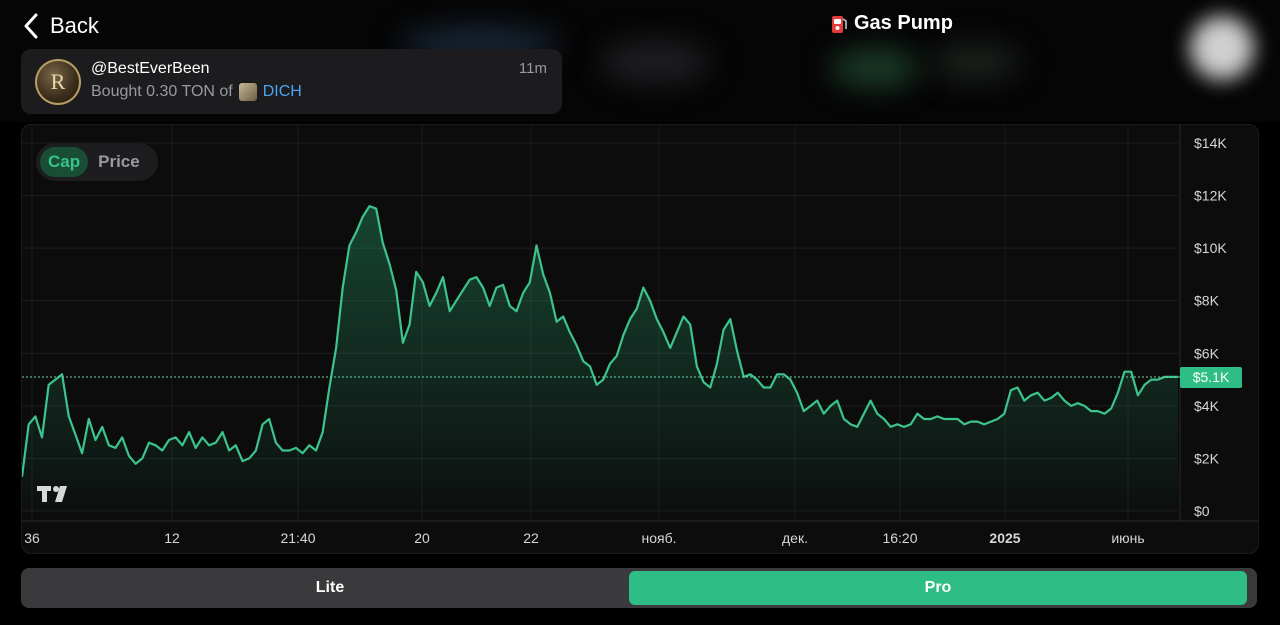 The image size is (1280, 625). I want to click on tradingview-logo, so click(56, 494).